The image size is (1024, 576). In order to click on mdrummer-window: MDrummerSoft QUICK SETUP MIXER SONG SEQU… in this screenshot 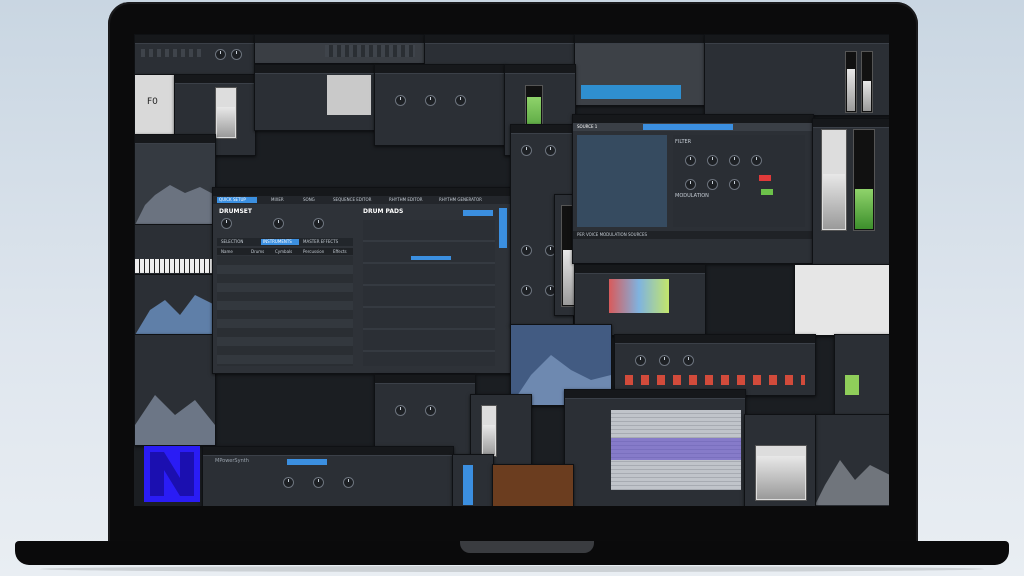, I will do `click(362, 280)`.